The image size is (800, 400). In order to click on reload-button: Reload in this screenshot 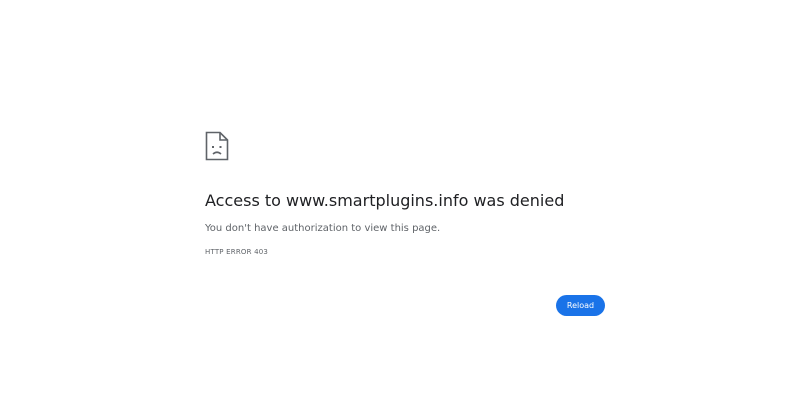, I will do `click(580, 305)`.